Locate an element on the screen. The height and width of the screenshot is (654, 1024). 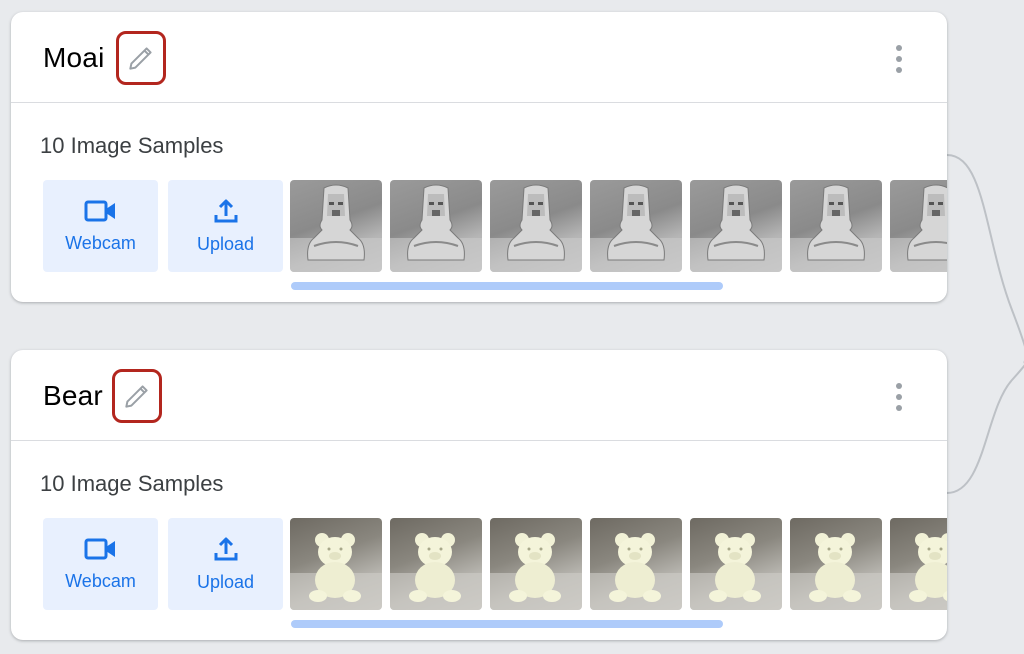
class-name: Moai is located at coordinates (74, 58).